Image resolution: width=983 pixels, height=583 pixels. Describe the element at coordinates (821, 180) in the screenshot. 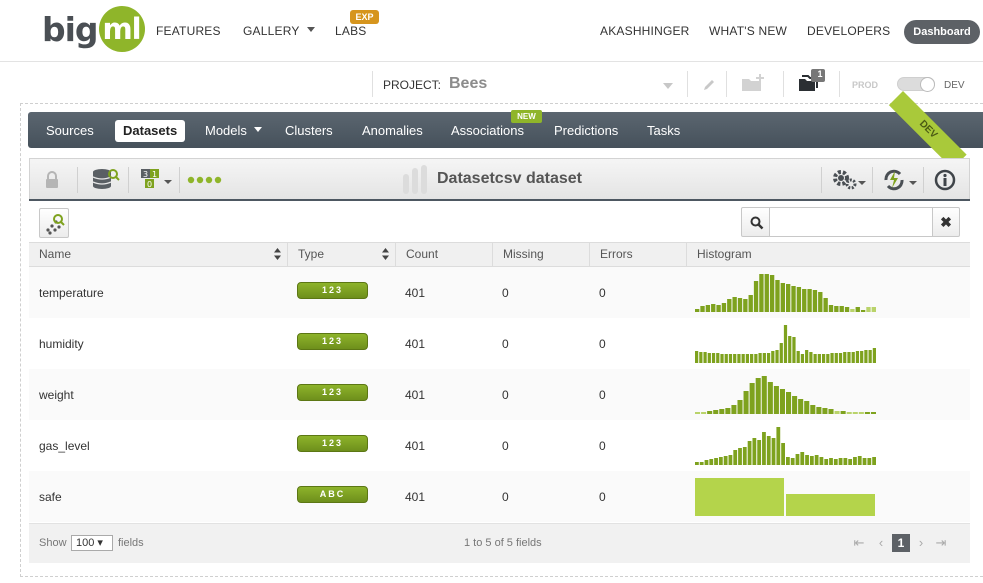

I see `divider` at that location.